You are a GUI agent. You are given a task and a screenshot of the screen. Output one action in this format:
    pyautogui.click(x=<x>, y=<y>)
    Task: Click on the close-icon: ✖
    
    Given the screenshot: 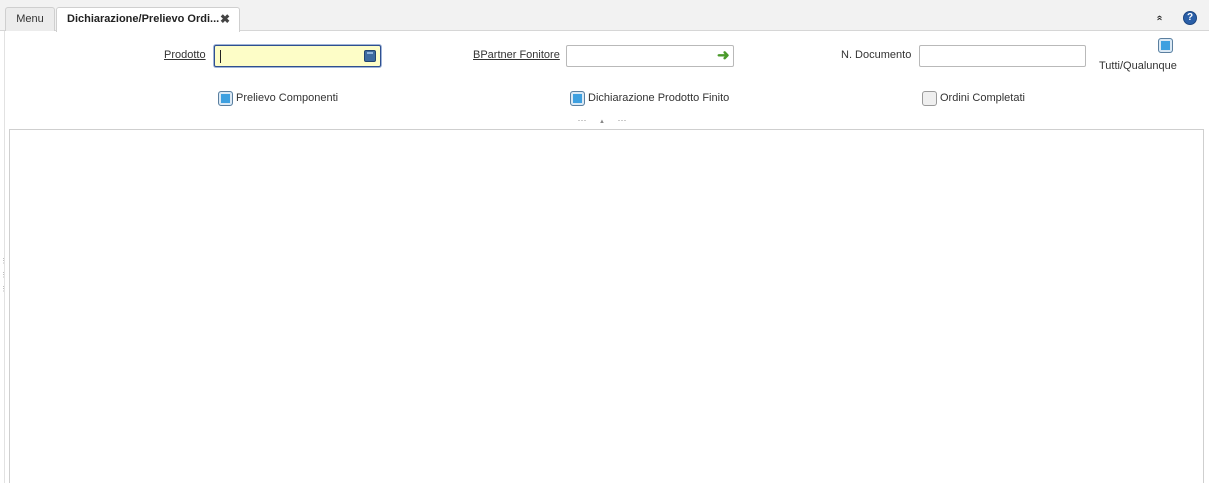 What is the action you would take?
    pyautogui.click(x=225, y=19)
    